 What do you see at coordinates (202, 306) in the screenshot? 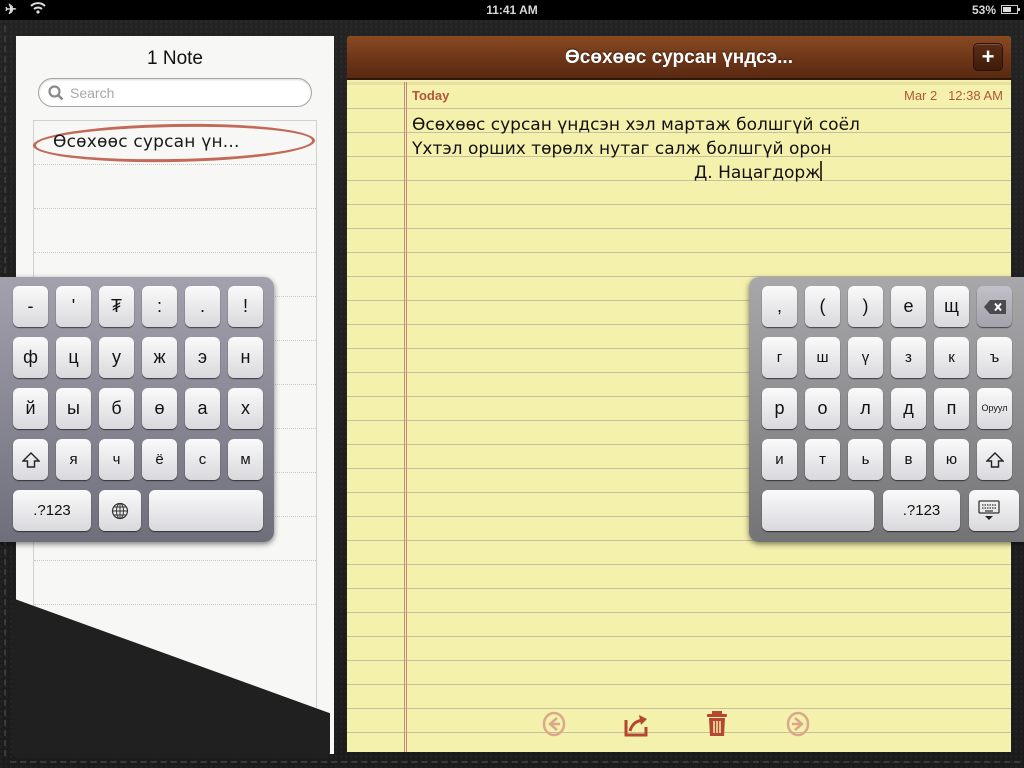
I see `key: .` at bounding box center [202, 306].